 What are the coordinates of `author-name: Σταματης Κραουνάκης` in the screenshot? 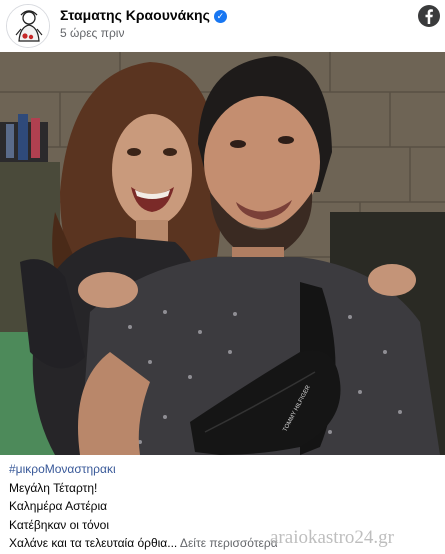 It's located at (135, 15).